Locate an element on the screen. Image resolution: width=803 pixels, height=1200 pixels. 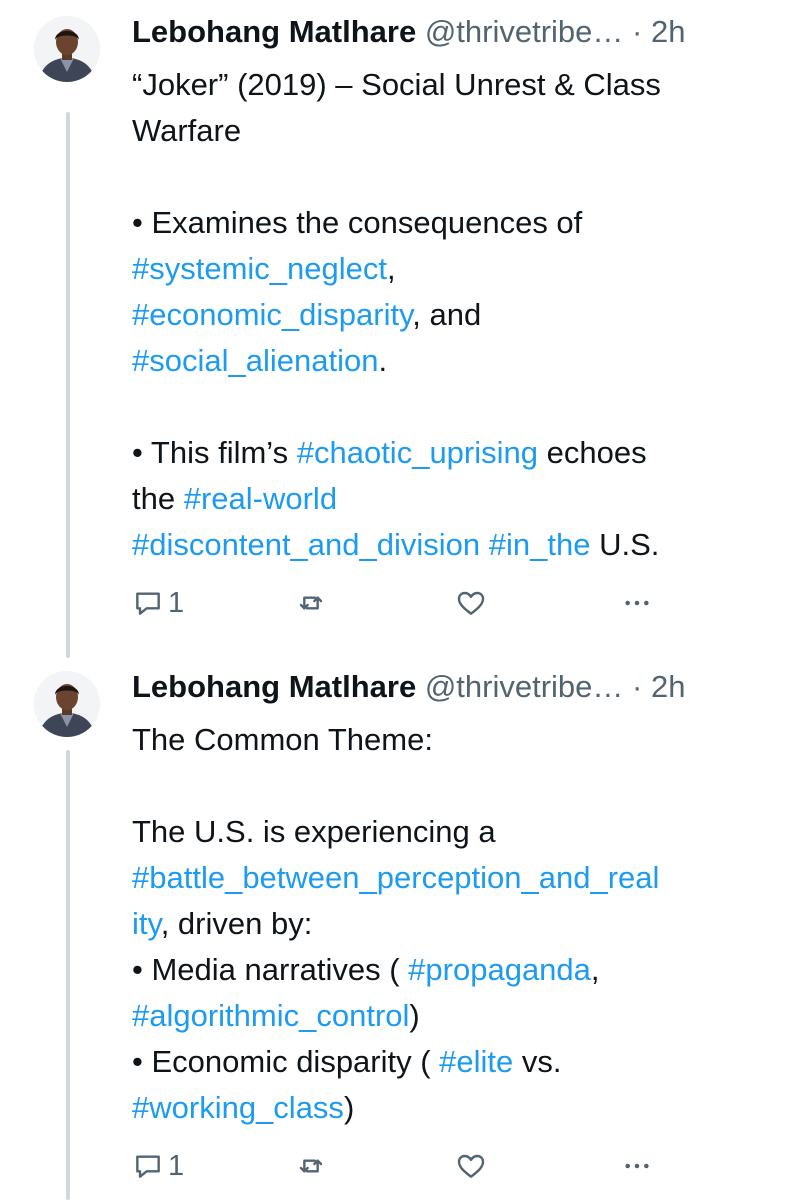
text-segment: , driven by: is located at coordinates (236, 923).